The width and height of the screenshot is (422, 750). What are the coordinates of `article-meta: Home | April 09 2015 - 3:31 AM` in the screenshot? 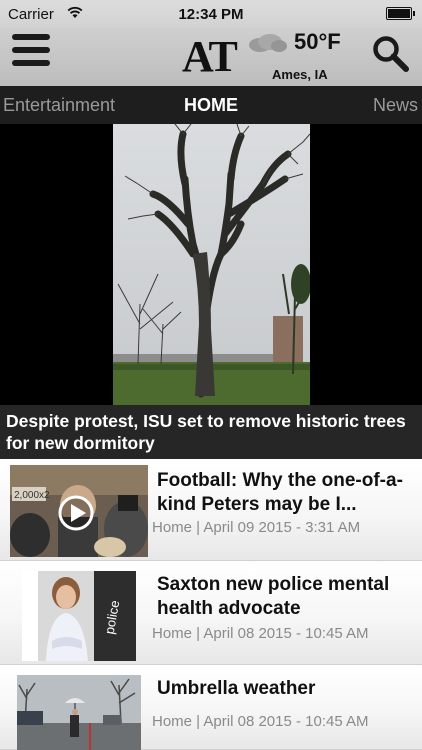 It's located at (256, 527).